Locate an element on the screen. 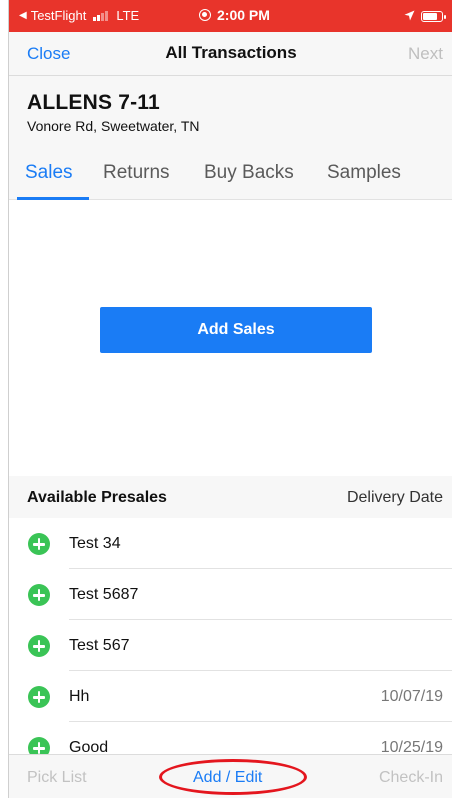  bottom-toolbar: Pick List Add / Edit Check-In is located at coordinates (230, 776).